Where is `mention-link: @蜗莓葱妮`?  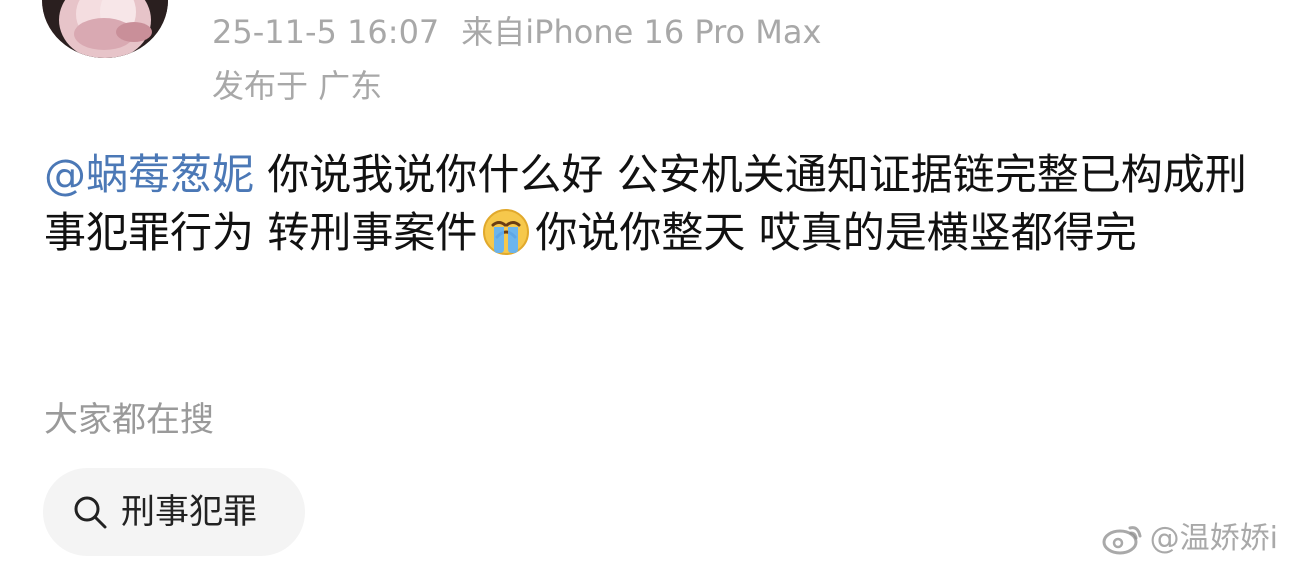 mention-link: @蜗莓葱妮 is located at coordinates (149, 174).